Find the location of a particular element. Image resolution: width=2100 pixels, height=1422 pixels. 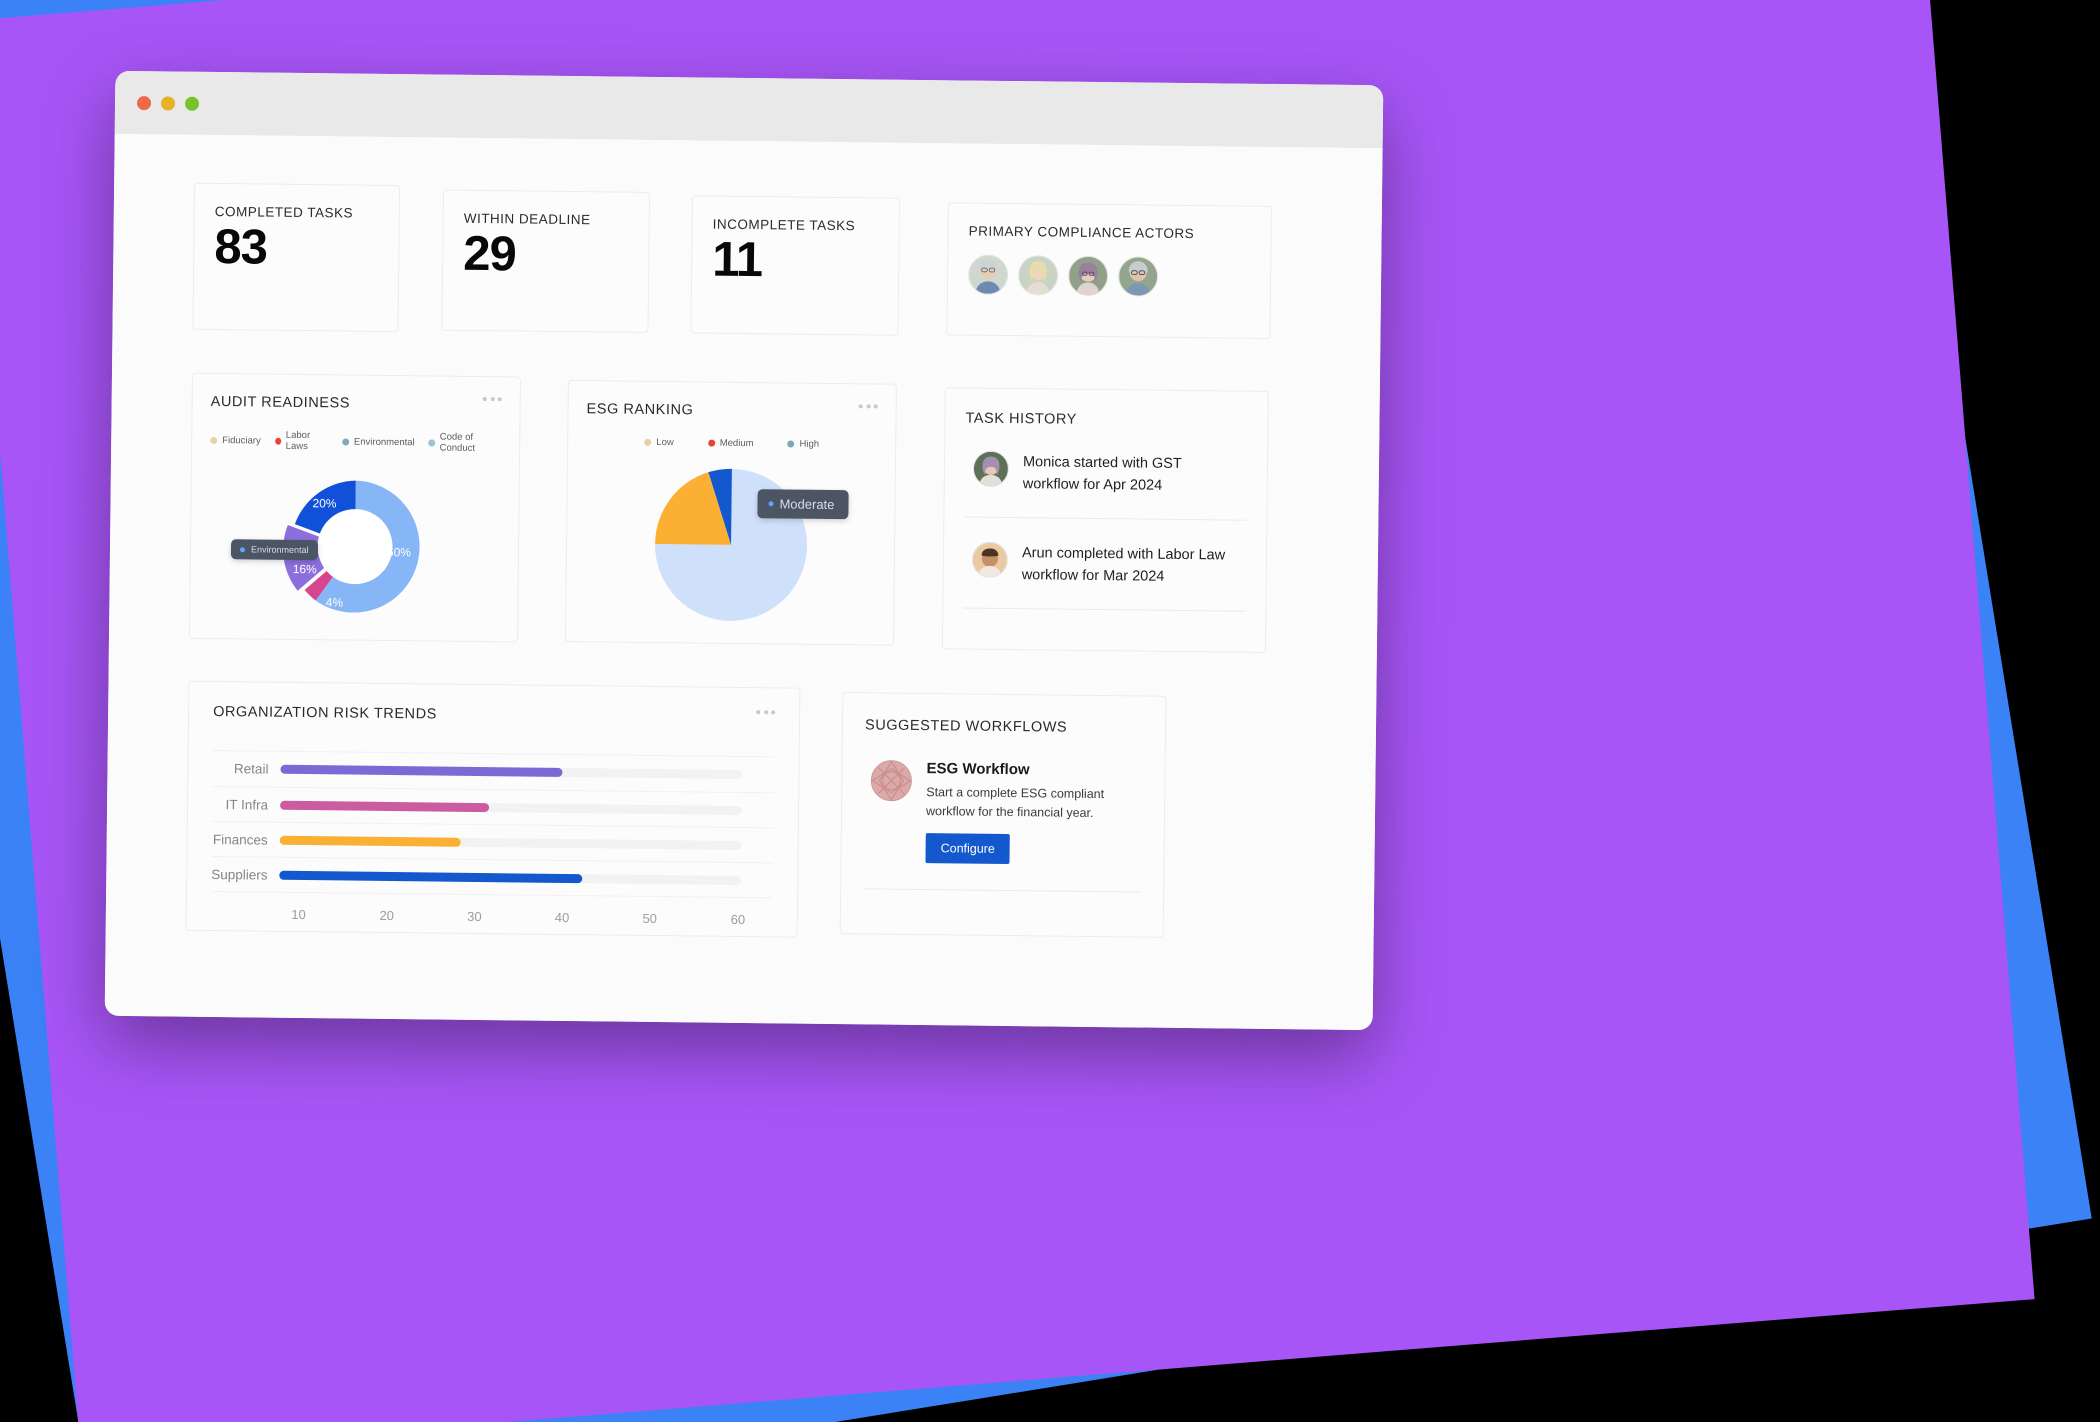

card-header: AUDIT READINESS is located at coordinates (356, 403).